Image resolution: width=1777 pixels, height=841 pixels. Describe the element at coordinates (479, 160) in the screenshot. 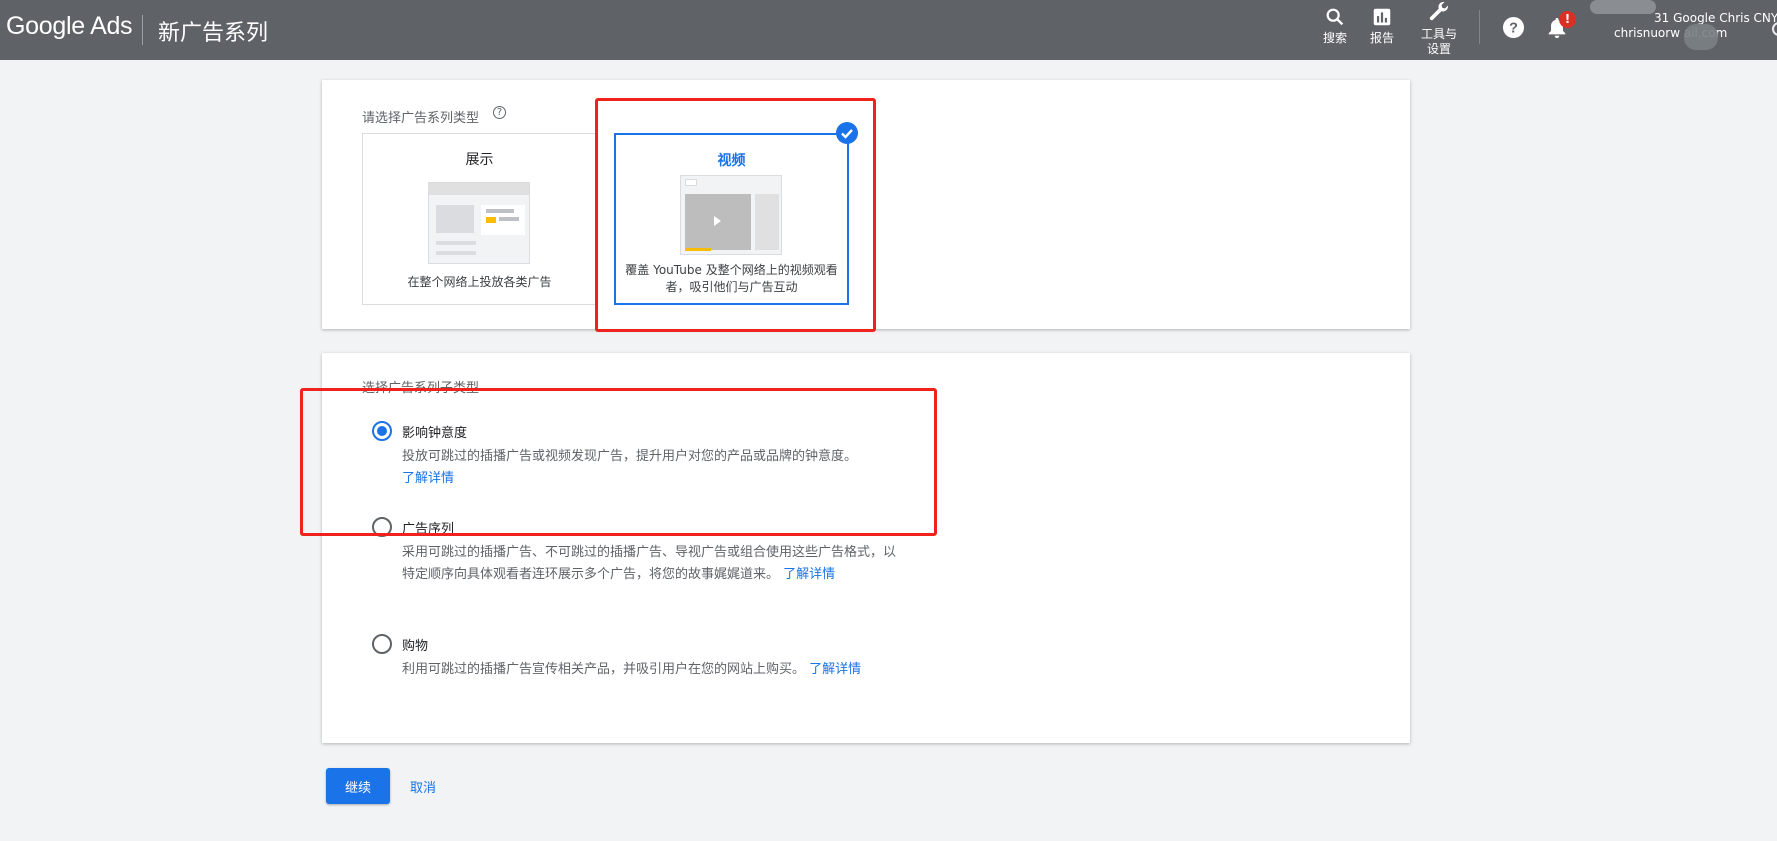

I see `display-tile-title: 展示` at that location.